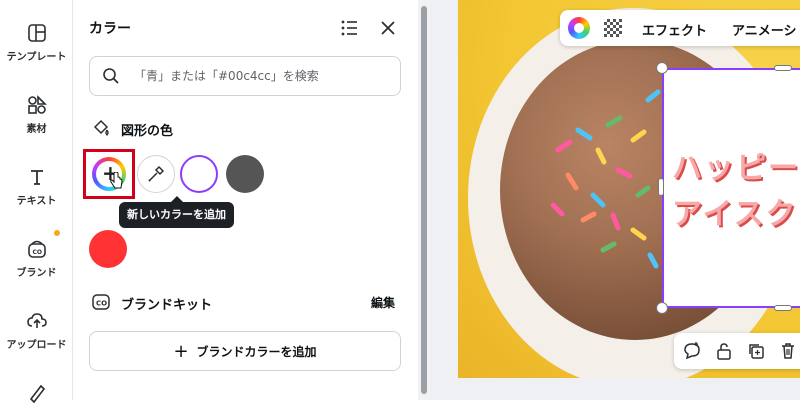  I want to click on rail-item-label: 素材, so click(36, 129).